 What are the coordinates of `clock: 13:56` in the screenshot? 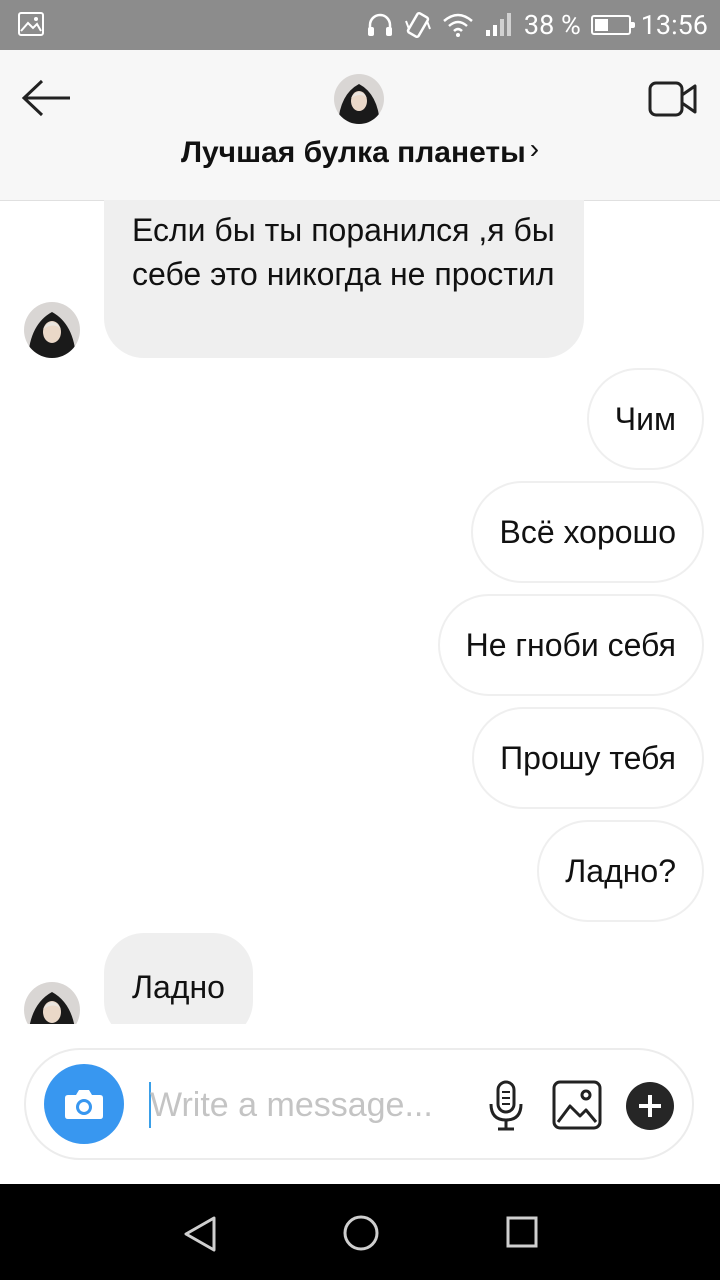 It's located at (674, 25).